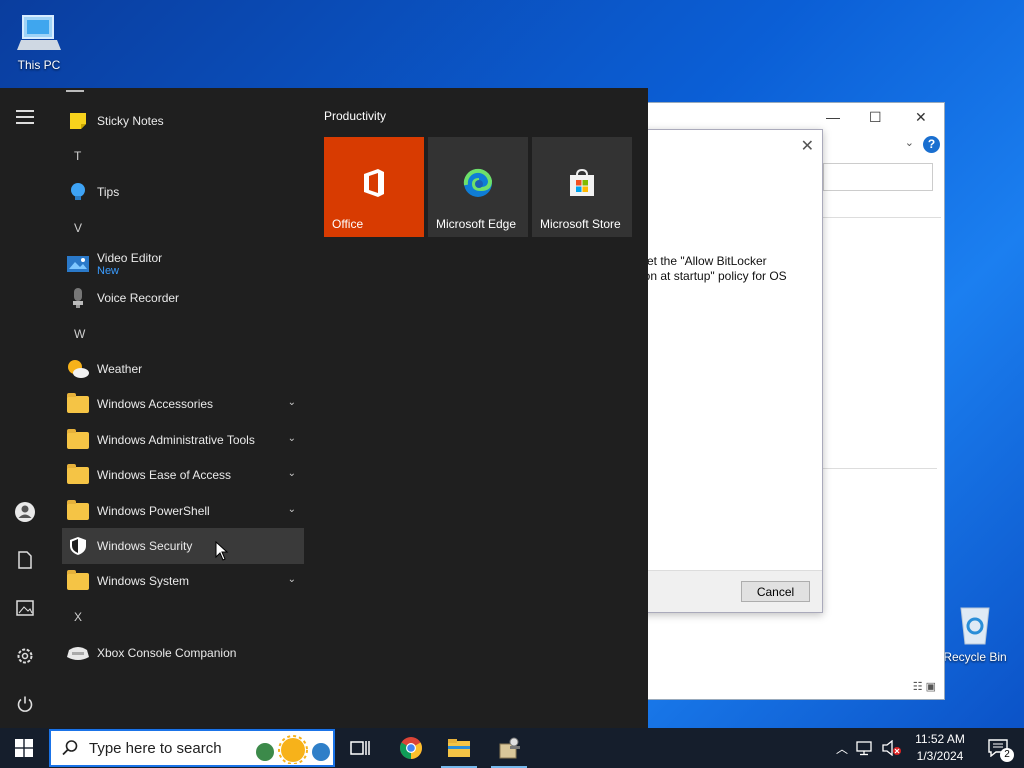 The height and width of the screenshot is (768, 1024). What do you see at coordinates (164, 475) in the screenshot?
I see `app-label-wrap: Windows Ease of Access` at bounding box center [164, 475].